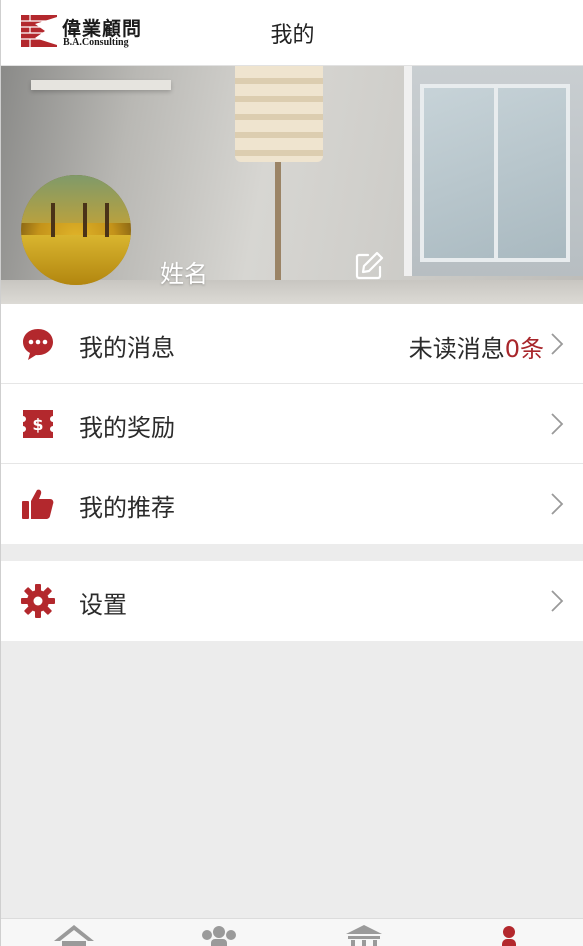 The image size is (583, 946). Describe the element at coordinates (76, 199) in the screenshot. I see `avatar-sky` at that location.